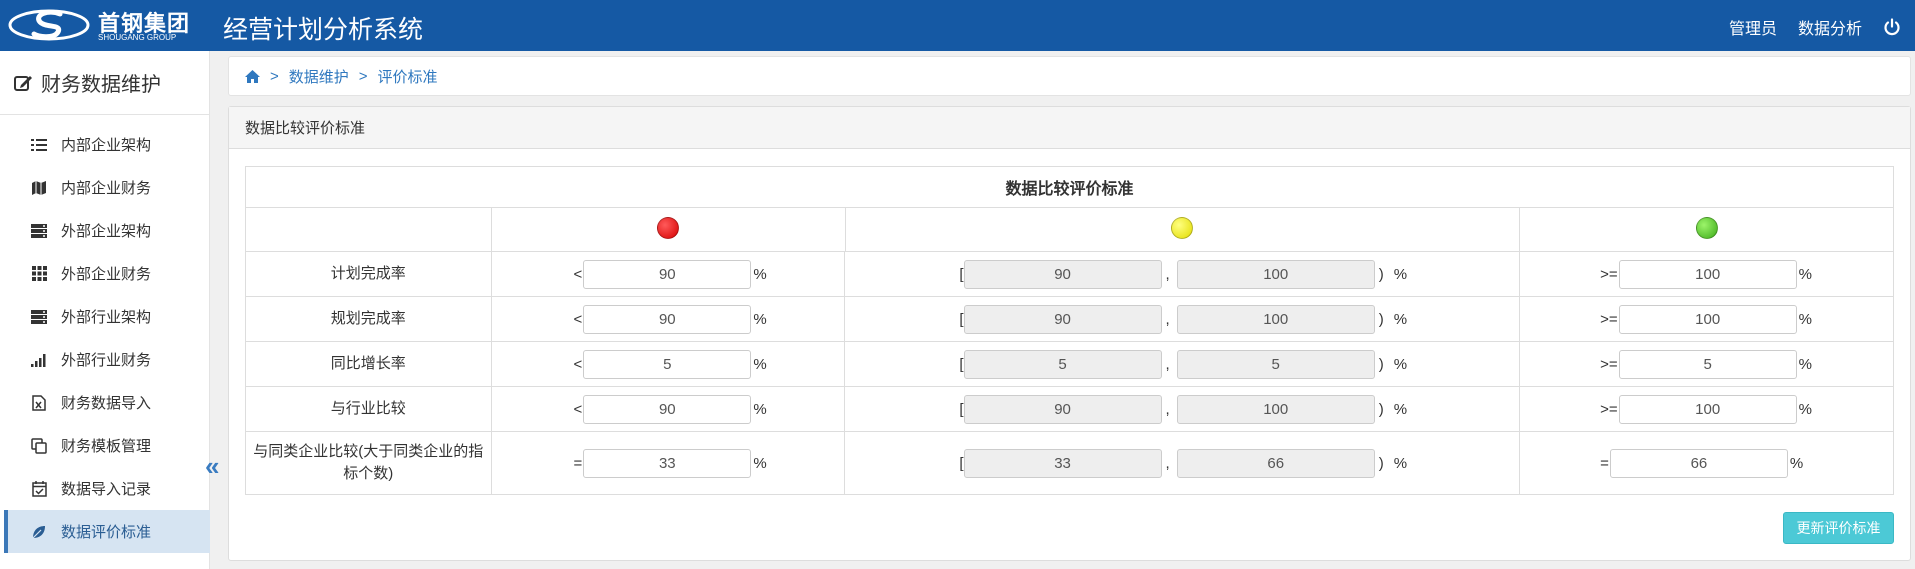 The width and height of the screenshot is (1915, 569). I want to click on user-menu: 管理员, so click(1753, 27).